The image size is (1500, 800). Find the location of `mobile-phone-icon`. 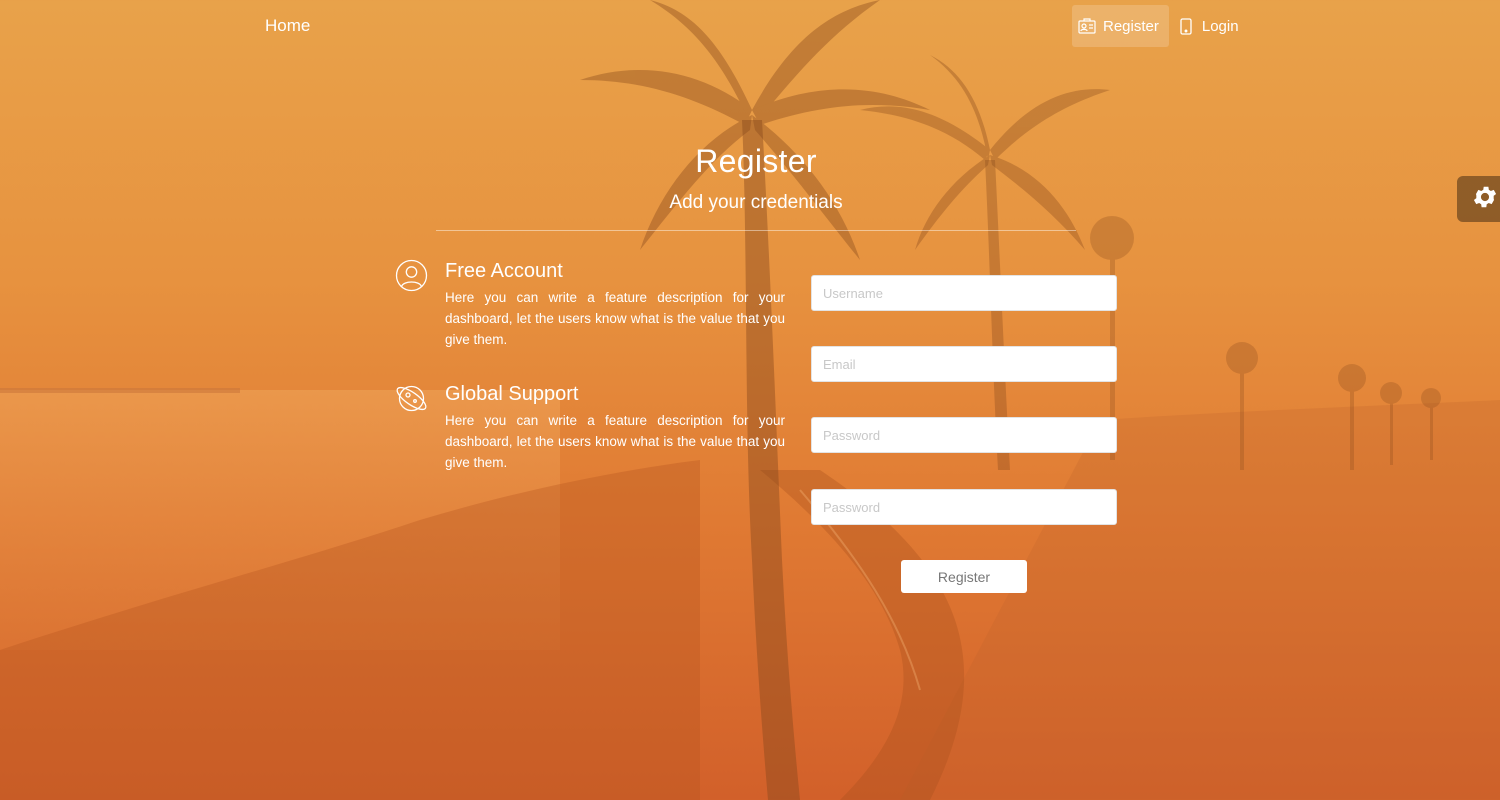

mobile-phone-icon is located at coordinates (1186, 26).